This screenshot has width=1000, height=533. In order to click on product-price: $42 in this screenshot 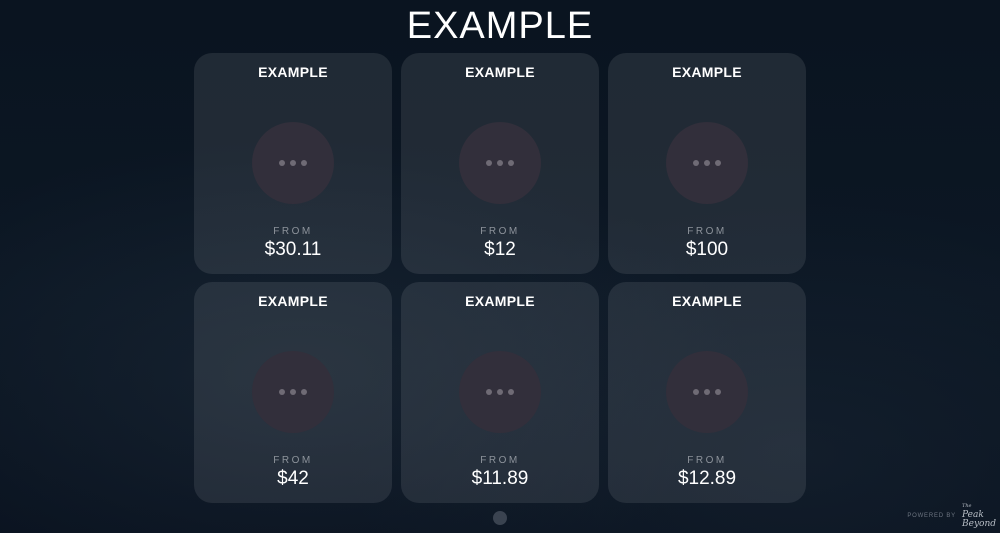, I will do `click(293, 478)`.